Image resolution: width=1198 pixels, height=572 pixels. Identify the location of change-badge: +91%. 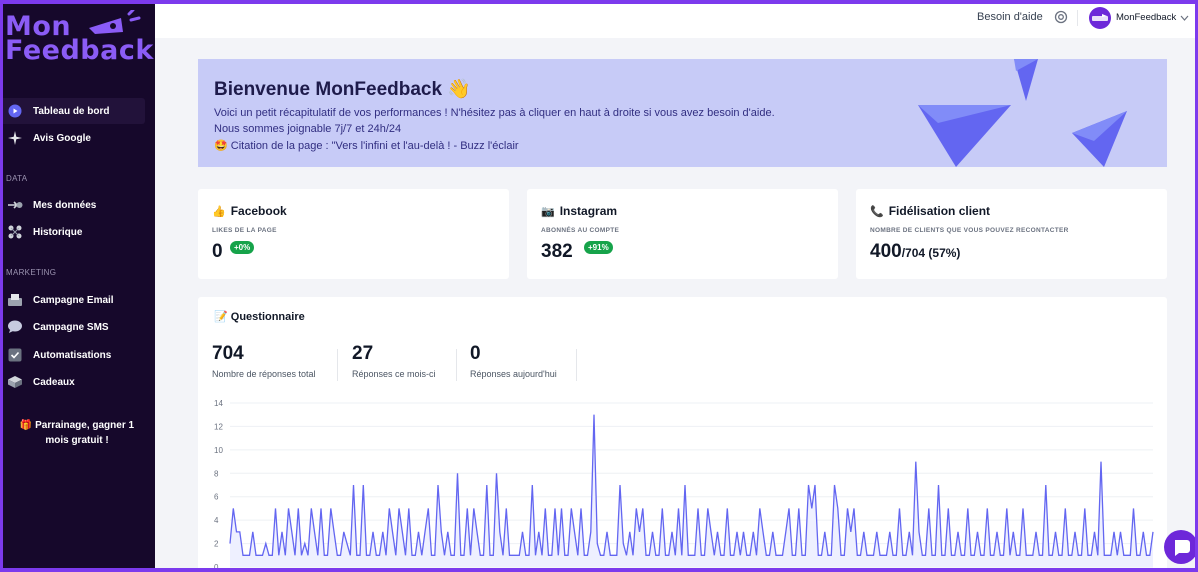
(598, 247).